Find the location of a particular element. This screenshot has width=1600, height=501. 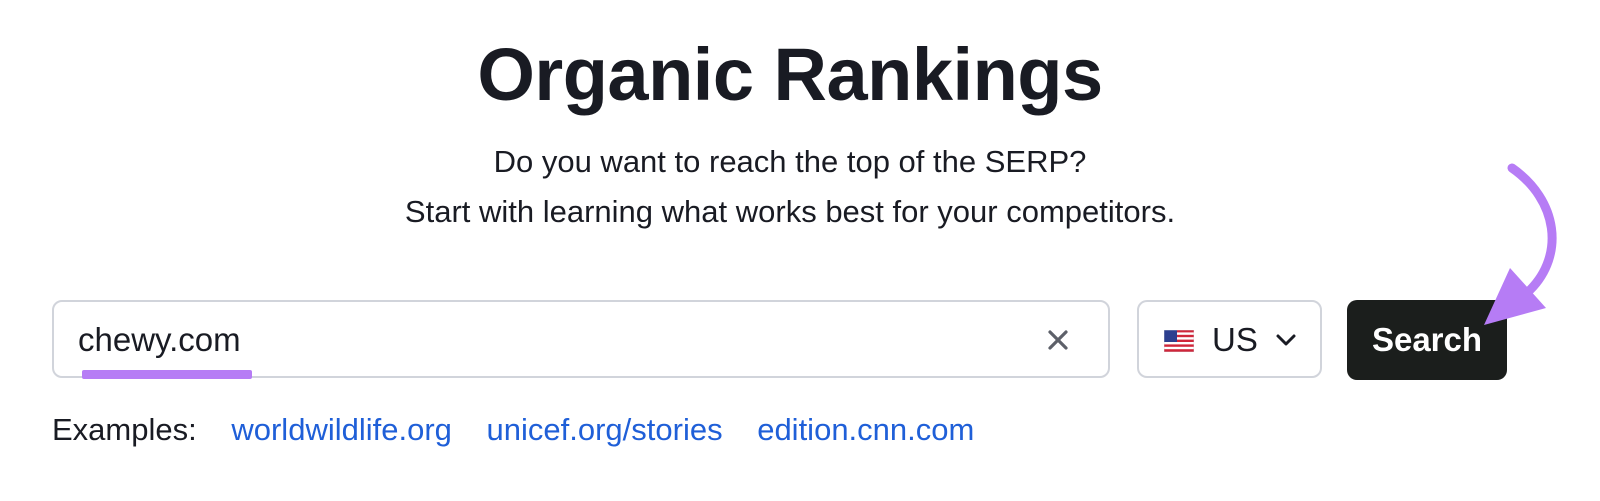

country-select: US is located at coordinates (1229, 339).